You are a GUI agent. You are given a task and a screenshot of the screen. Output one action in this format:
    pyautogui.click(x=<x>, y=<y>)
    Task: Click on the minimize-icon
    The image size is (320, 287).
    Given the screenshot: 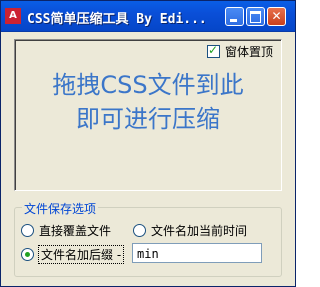 What is the action you would take?
    pyautogui.click(x=233, y=20)
    